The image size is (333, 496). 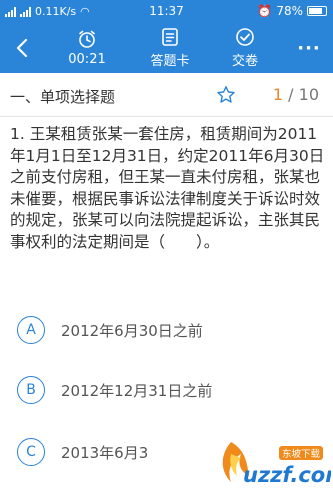 I want to click on option-a: A 2012年6月30日之前, so click(x=110, y=330).